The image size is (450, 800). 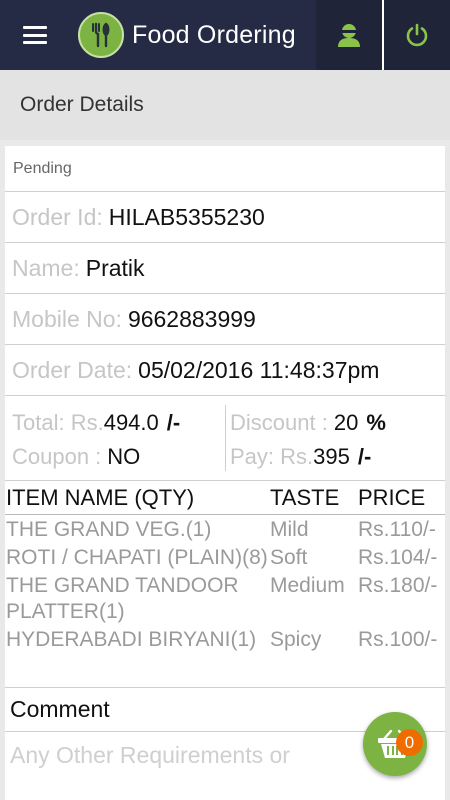 What do you see at coordinates (131, 422) in the screenshot?
I see `total-value: 494.0` at bounding box center [131, 422].